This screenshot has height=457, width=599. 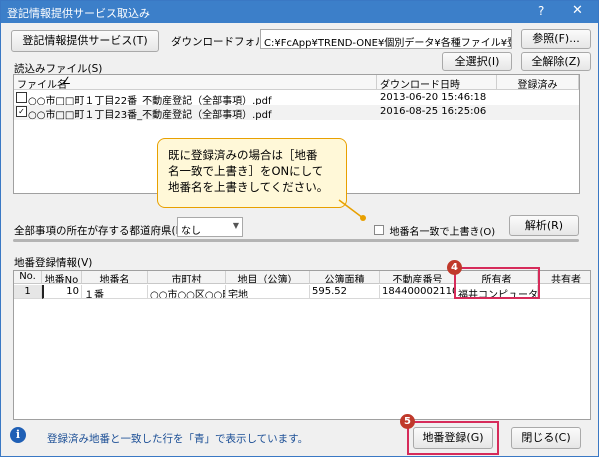 What do you see at coordinates (115, 277) in the screenshot?
I see `column-header-lot-name: 地番名` at bounding box center [115, 277].